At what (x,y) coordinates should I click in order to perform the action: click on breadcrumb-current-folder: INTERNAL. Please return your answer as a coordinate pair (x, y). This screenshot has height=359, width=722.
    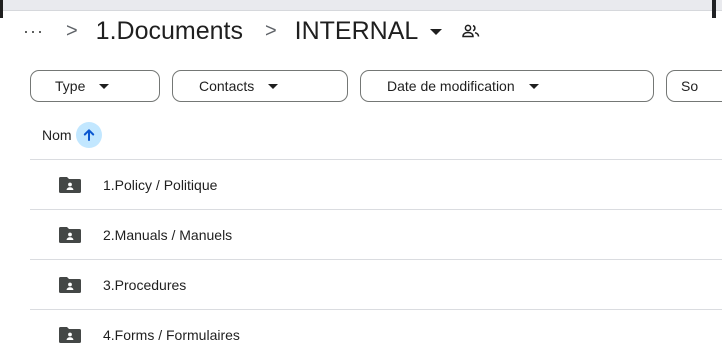
    Looking at the image, I should click on (369, 31).